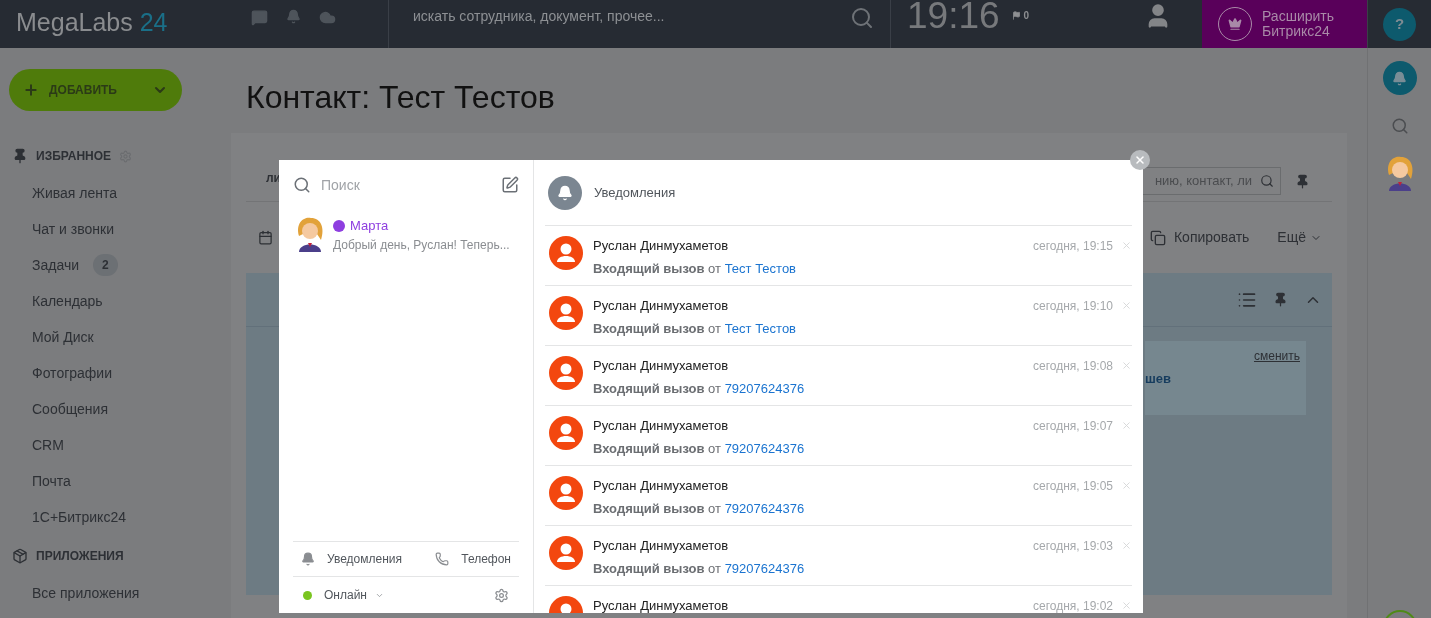 The width and height of the screenshot is (1431, 618). Describe the element at coordinates (565, 192) in the screenshot. I see `bell-glyph-icon` at that location.